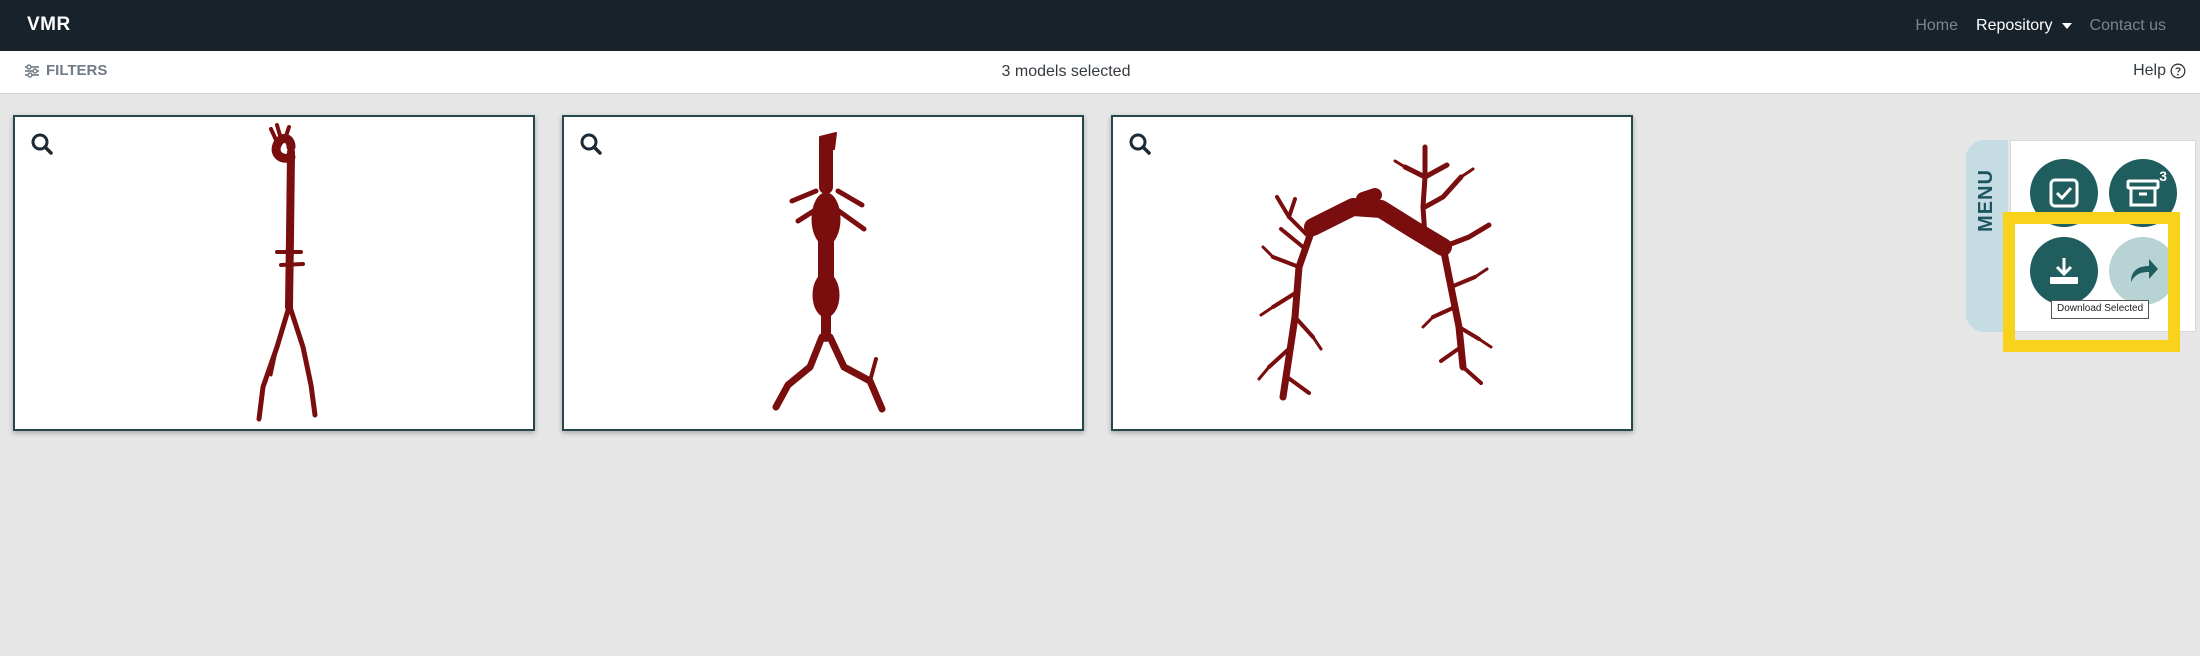  What do you see at coordinates (2178, 71) in the screenshot?
I see `question-circle-icon` at bounding box center [2178, 71].